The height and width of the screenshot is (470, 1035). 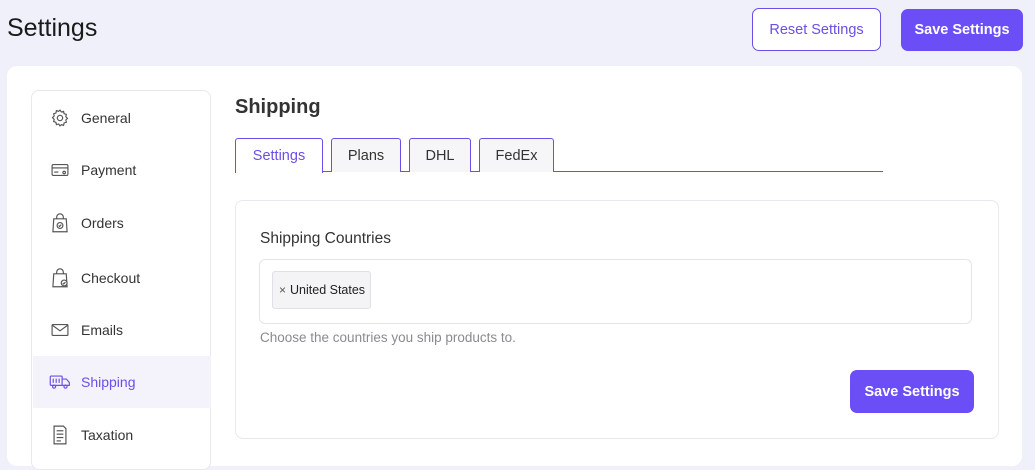 What do you see at coordinates (108, 382) in the screenshot?
I see `sidebar-item-label: Shipping` at bounding box center [108, 382].